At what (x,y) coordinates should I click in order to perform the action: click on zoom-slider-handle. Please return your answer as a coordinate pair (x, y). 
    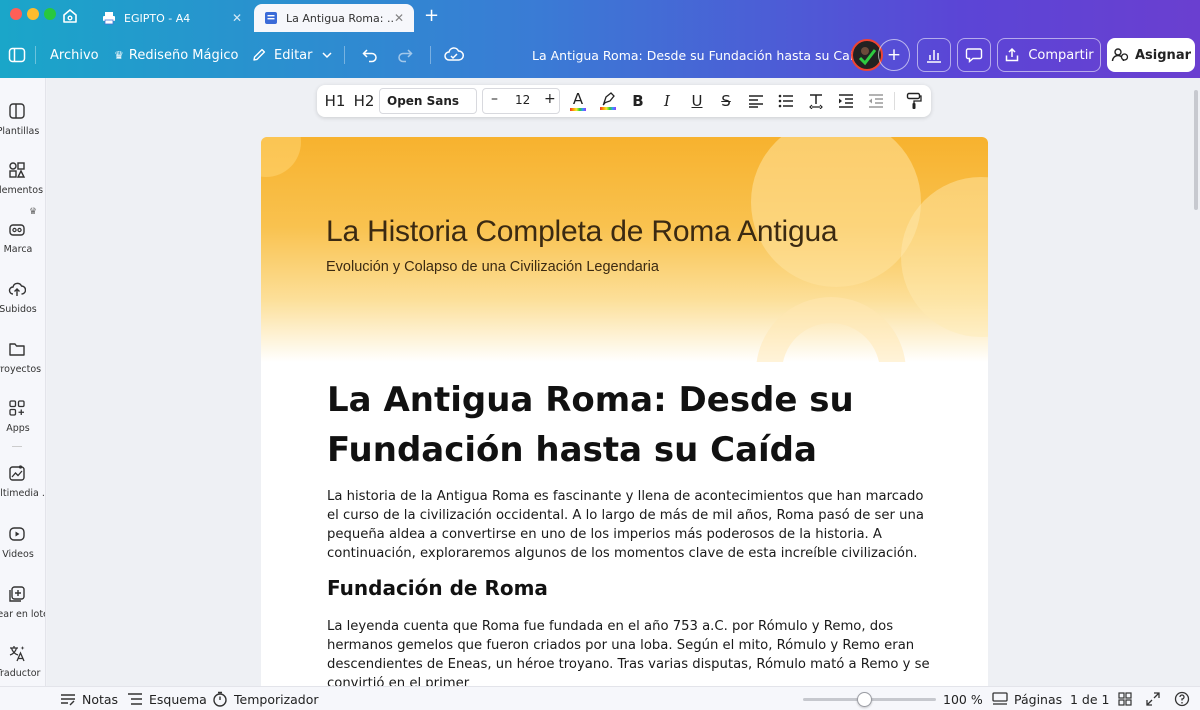
    Looking at the image, I should click on (865, 699).